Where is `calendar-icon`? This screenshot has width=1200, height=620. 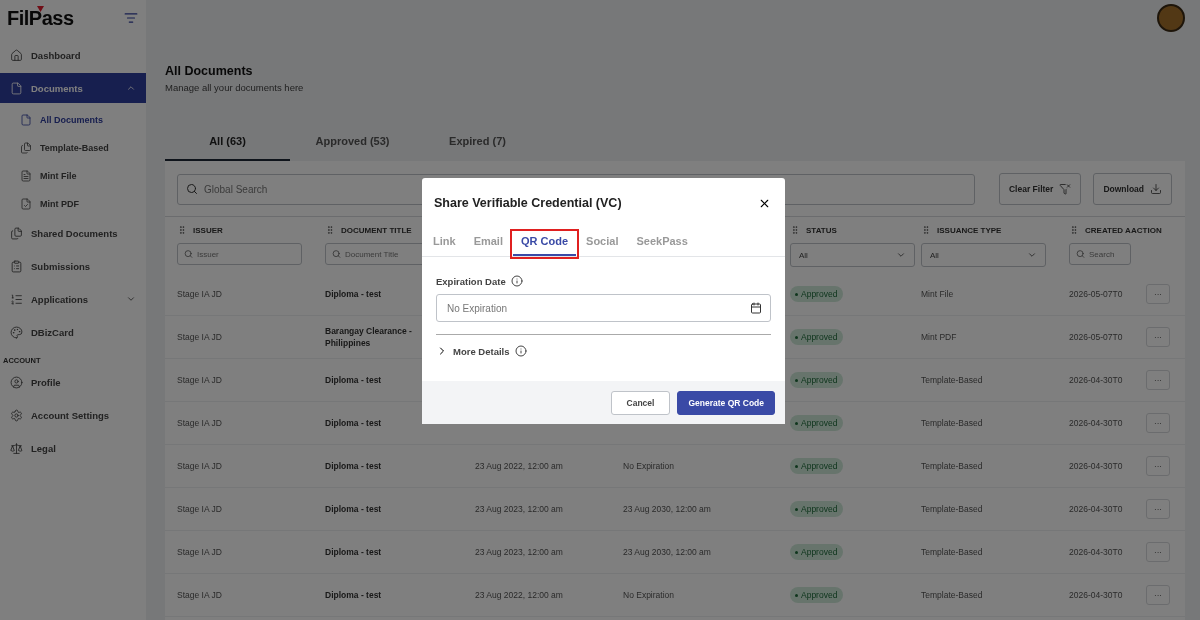 calendar-icon is located at coordinates (756, 308).